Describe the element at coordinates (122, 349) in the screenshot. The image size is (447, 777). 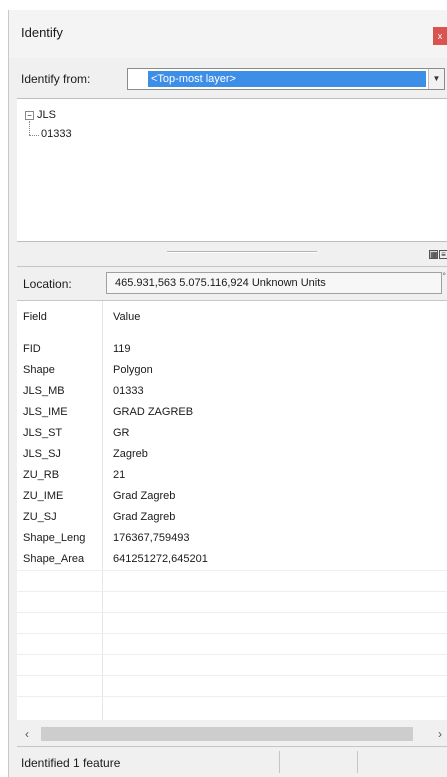
I see `field-value: 119` at that location.